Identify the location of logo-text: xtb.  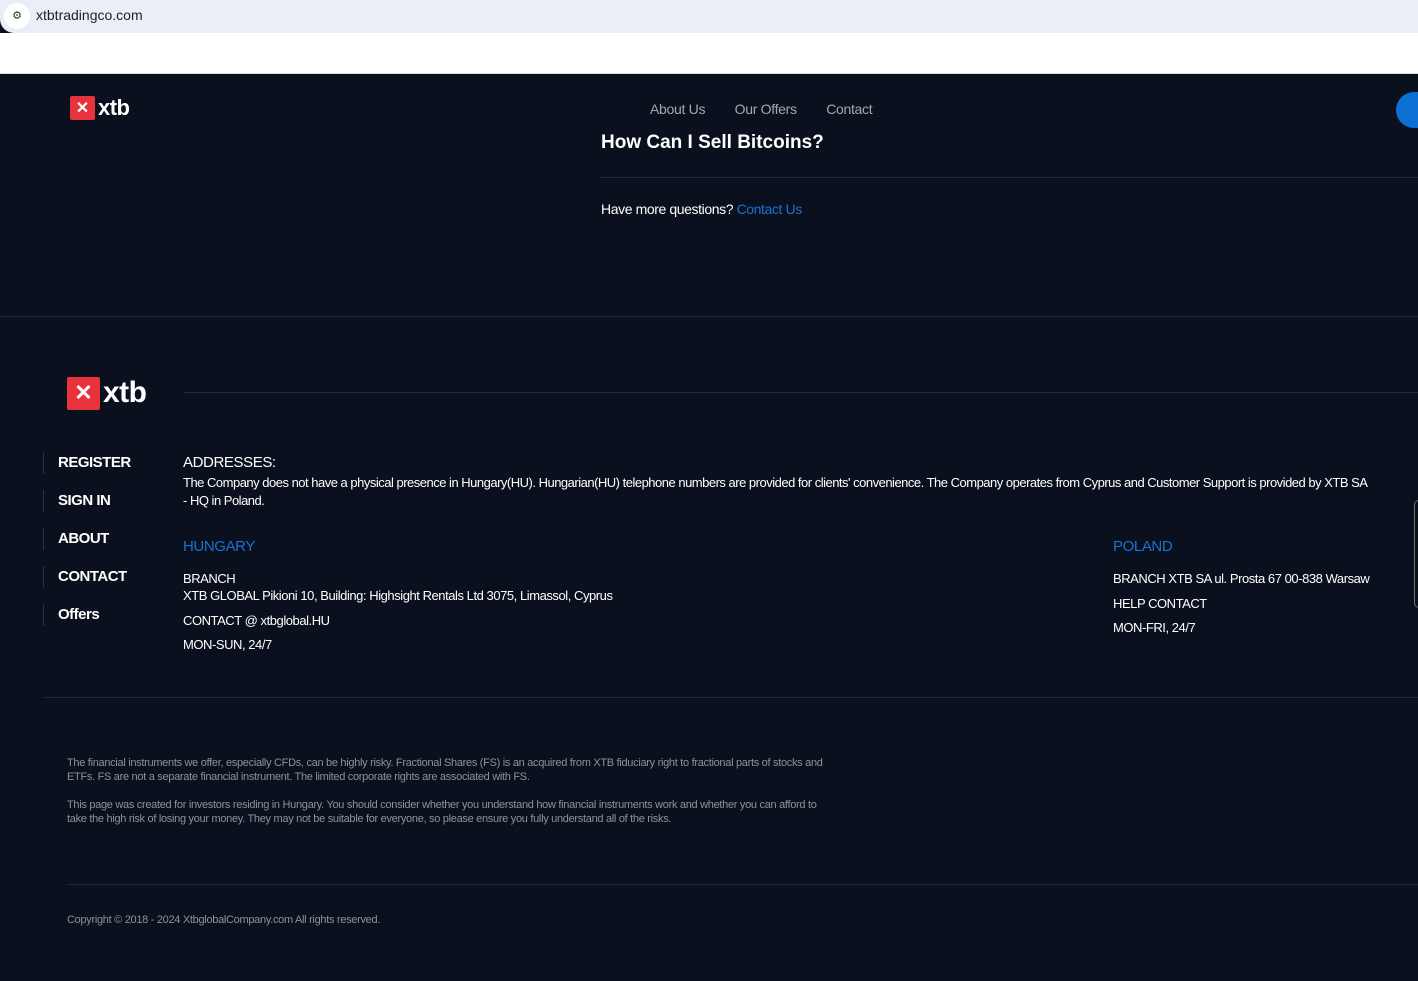
(114, 107).